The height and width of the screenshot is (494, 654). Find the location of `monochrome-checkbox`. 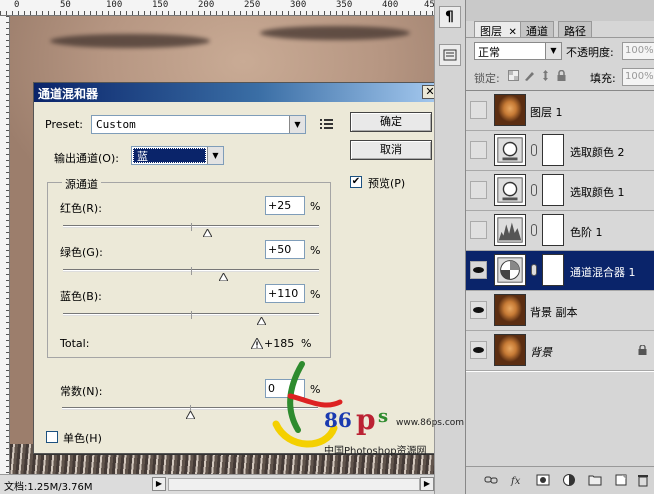

monochrome-checkbox is located at coordinates (52, 437).